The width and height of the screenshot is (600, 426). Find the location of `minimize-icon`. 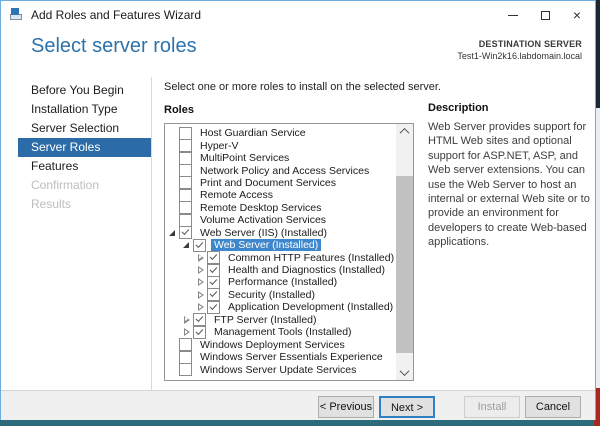

minimize-icon is located at coordinates (513, 15).